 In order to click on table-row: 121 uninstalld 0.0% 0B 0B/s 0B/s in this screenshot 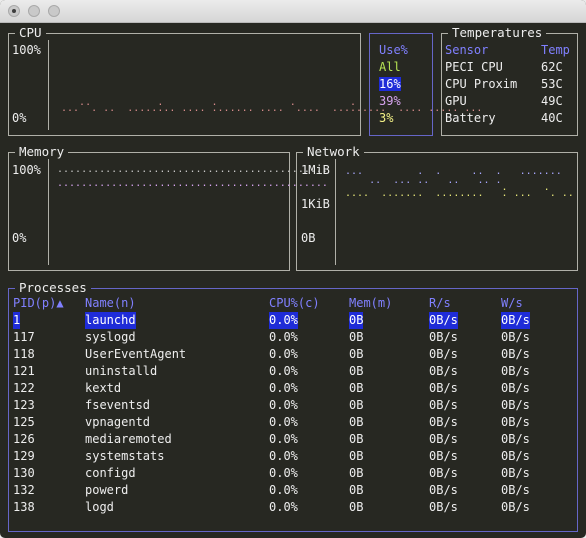, I will do `click(293, 371)`.